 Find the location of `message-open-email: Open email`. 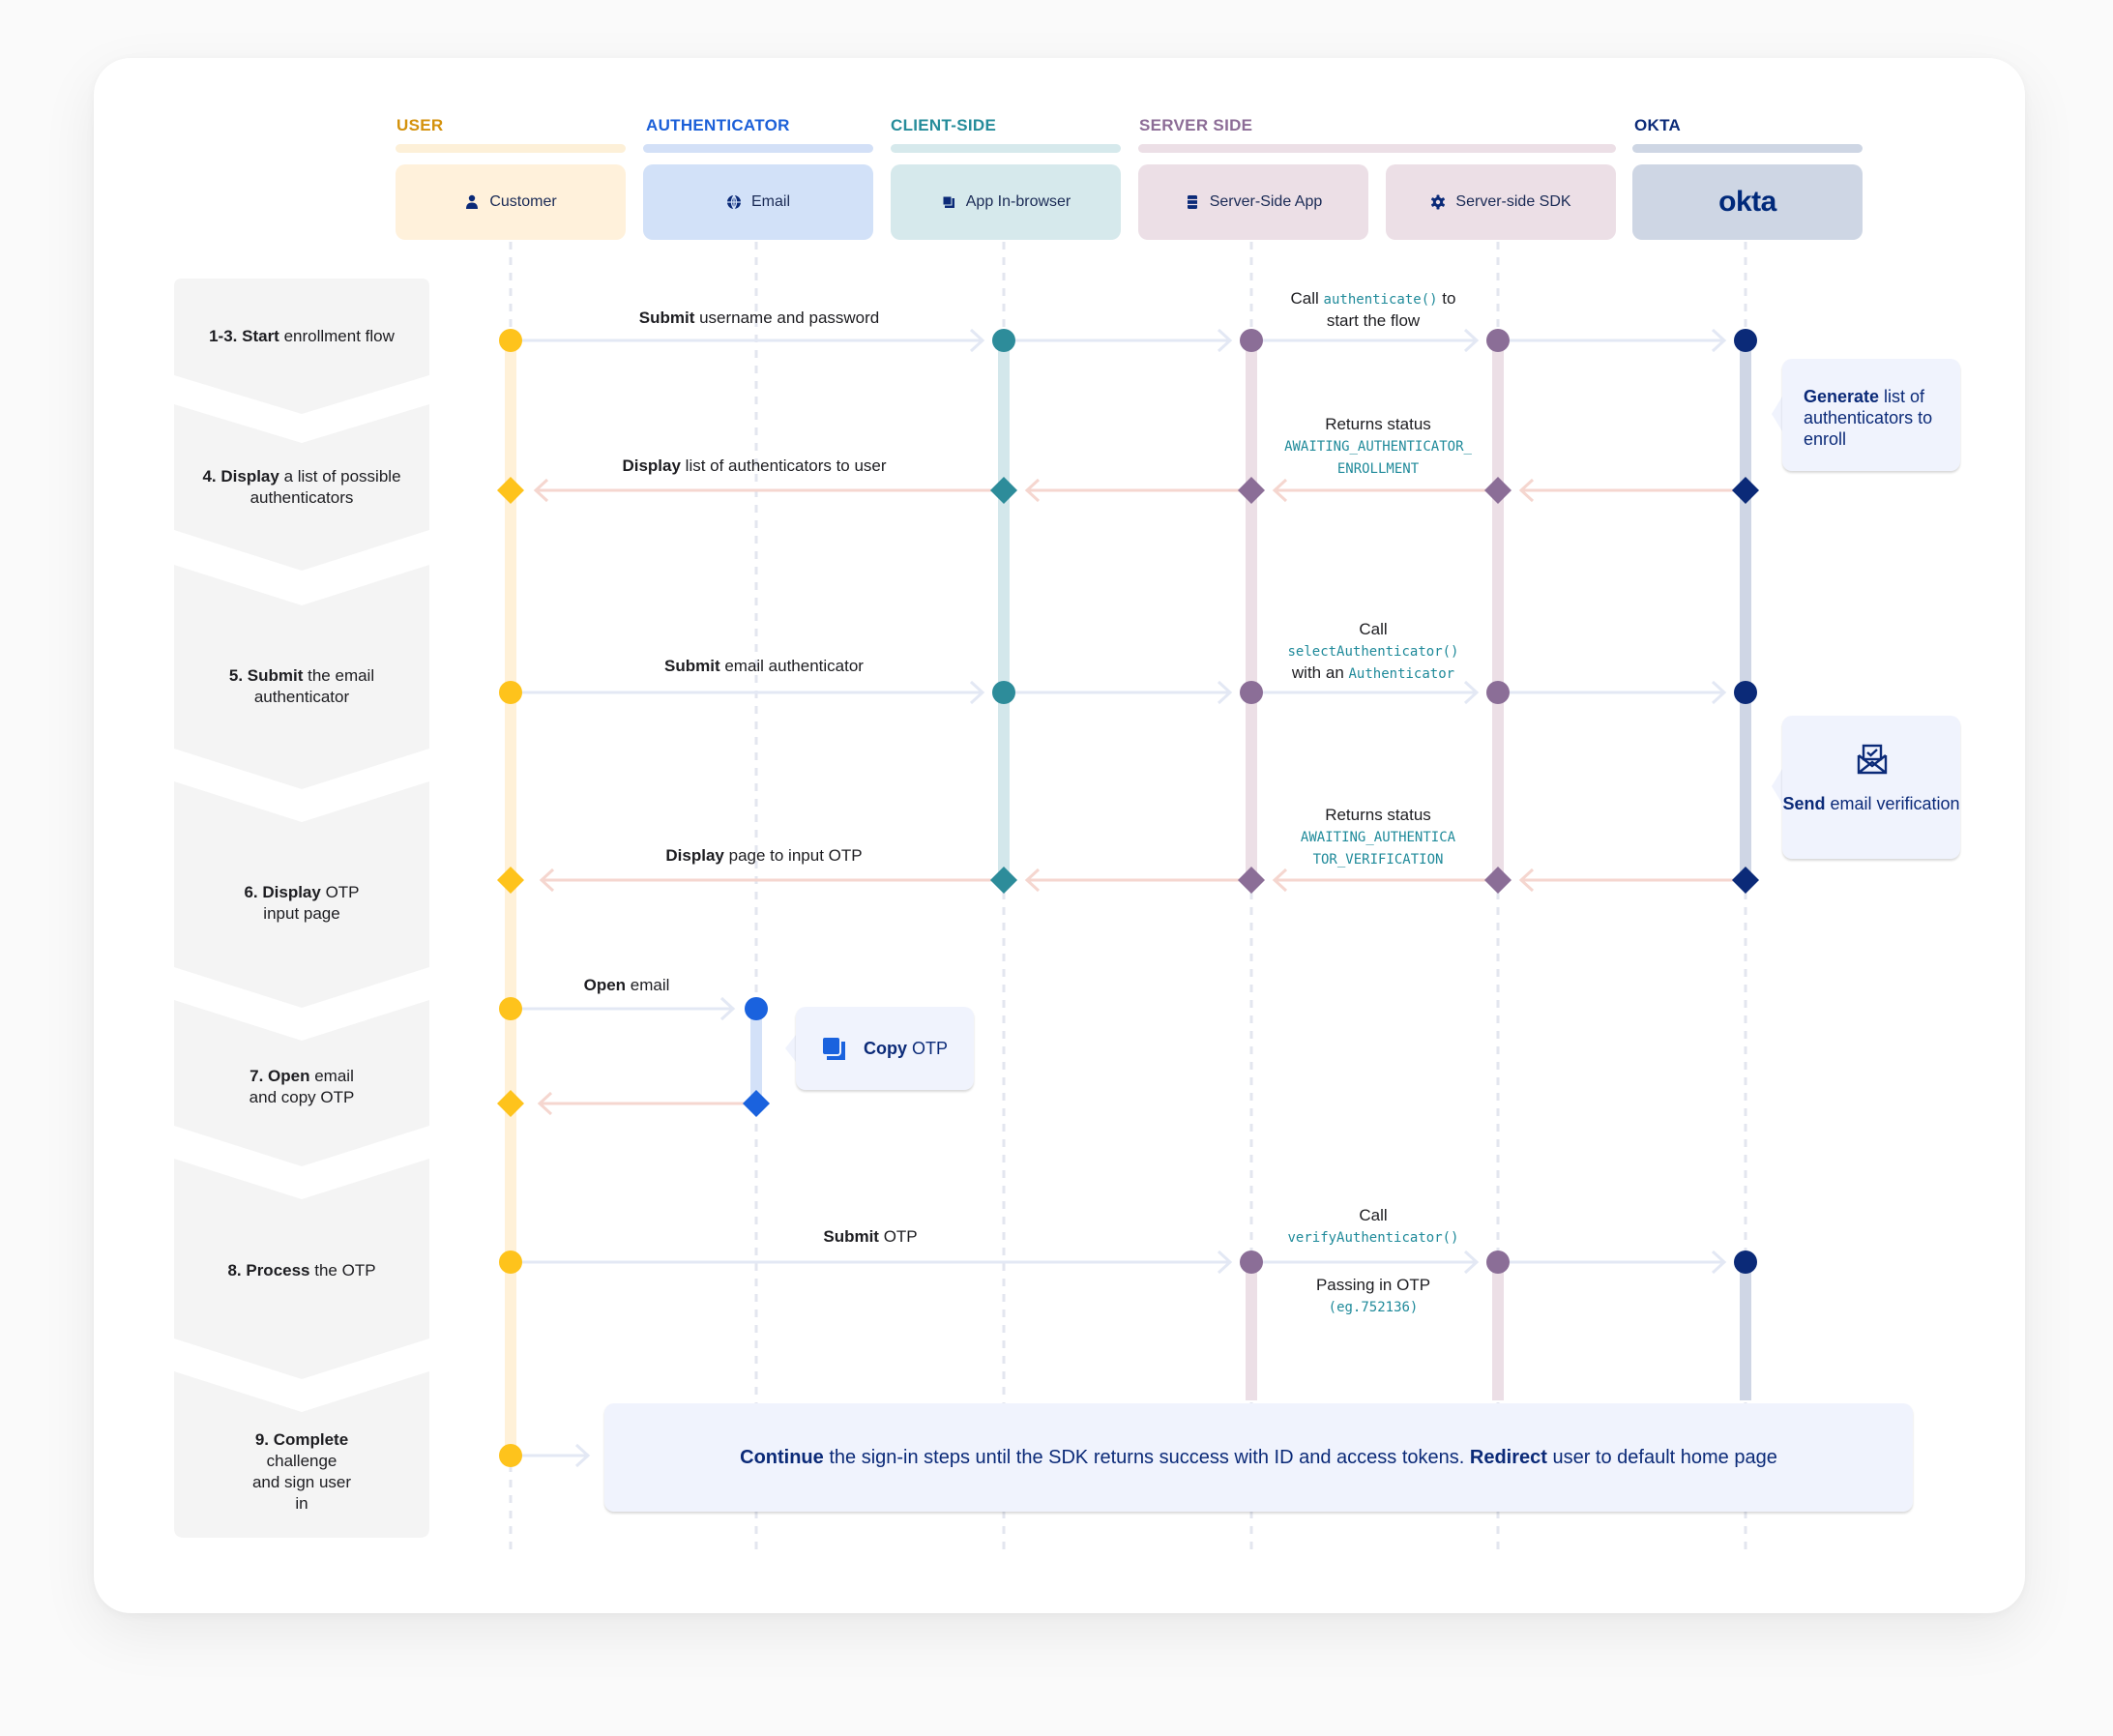

message-open-email: Open email is located at coordinates (626, 985).